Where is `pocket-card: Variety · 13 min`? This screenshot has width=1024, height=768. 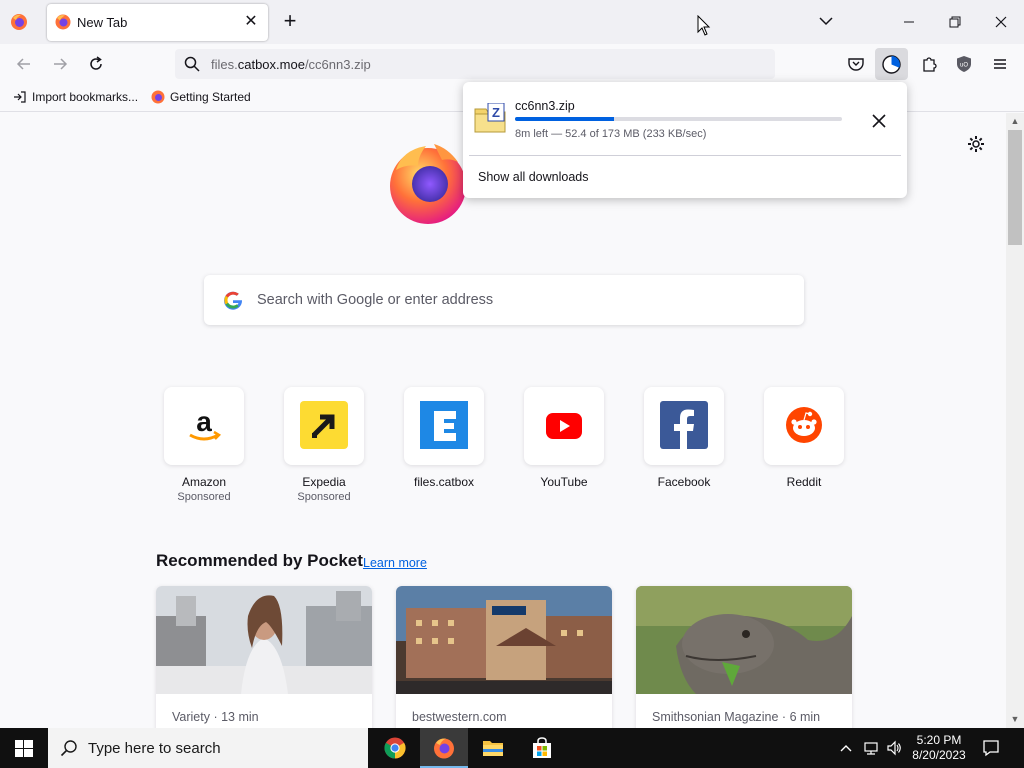
pocket-card: Variety · 13 min is located at coordinates (264, 661).